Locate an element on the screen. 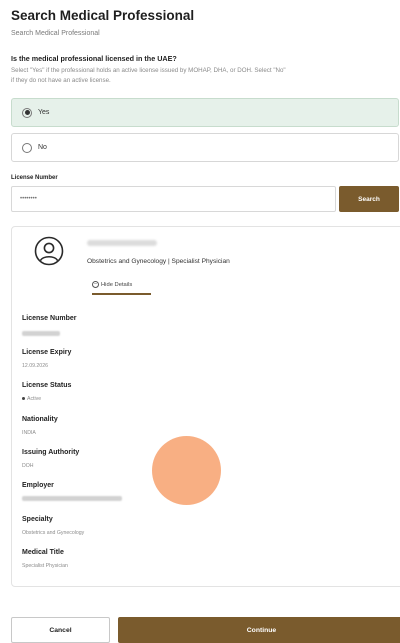  field-value-license-number-redacted is located at coordinates (41, 333).